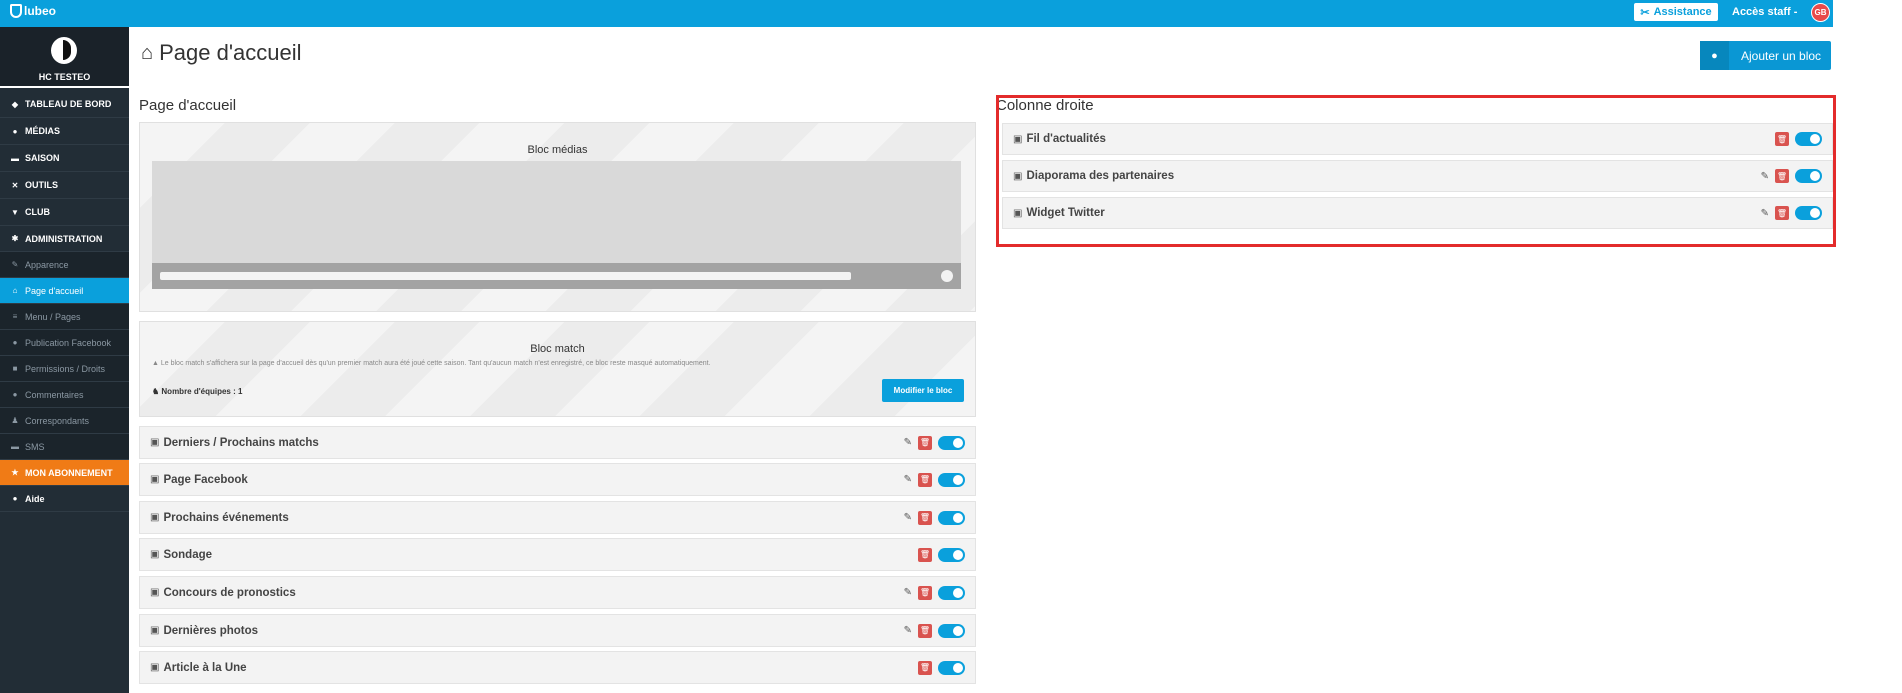 The image size is (1902, 693). Describe the element at coordinates (64, 77) in the screenshot. I see `club-name: HC TESTEO` at that location.